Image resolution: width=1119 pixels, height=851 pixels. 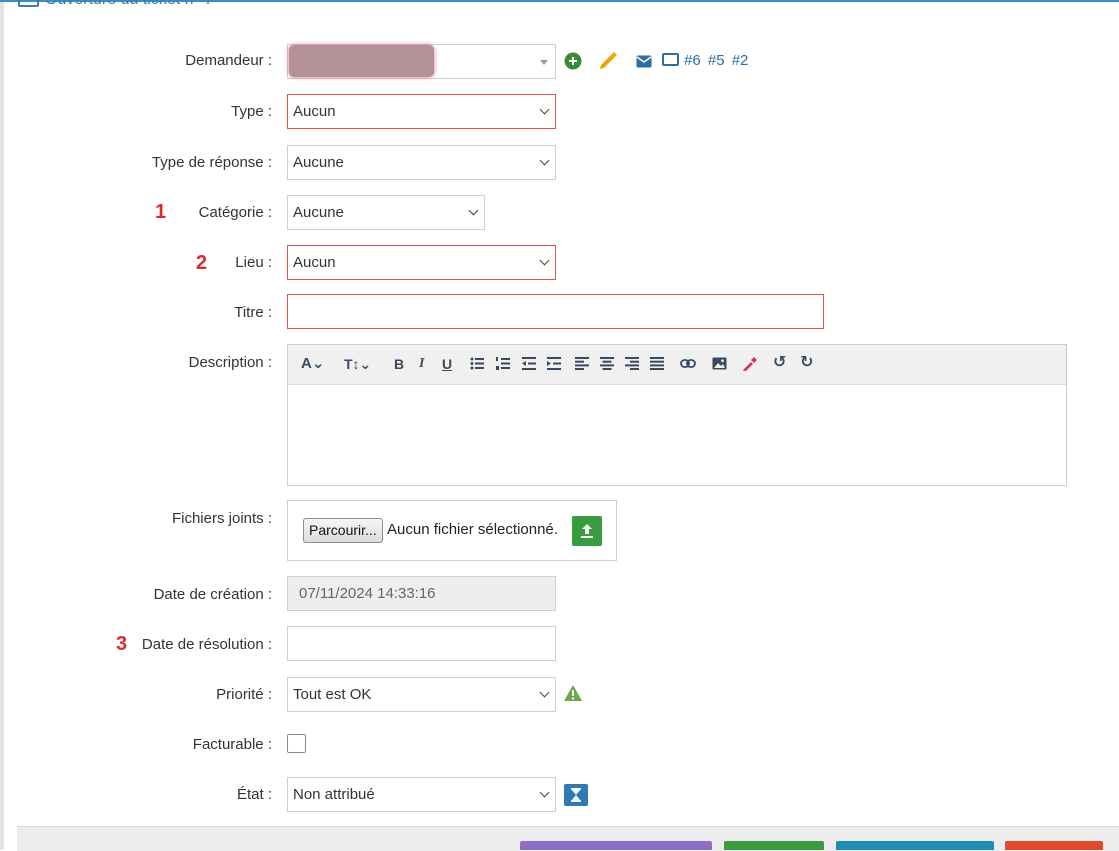 What do you see at coordinates (115, 4) in the screenshot?
I see `page-title: Ouverture du ticket n° 7` at bounding box center [115, 4].